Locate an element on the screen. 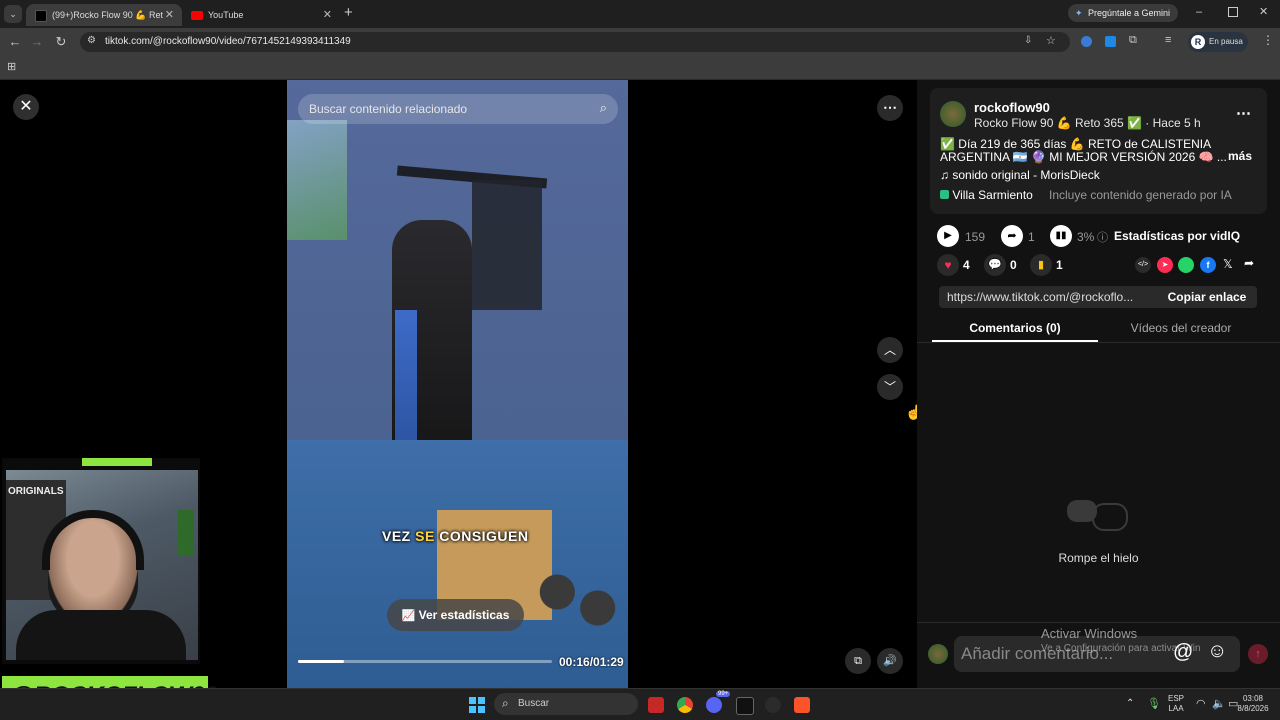 This screenshot has height=720, width=1280. like-button: ♥ is located at coordinates (948, 265).